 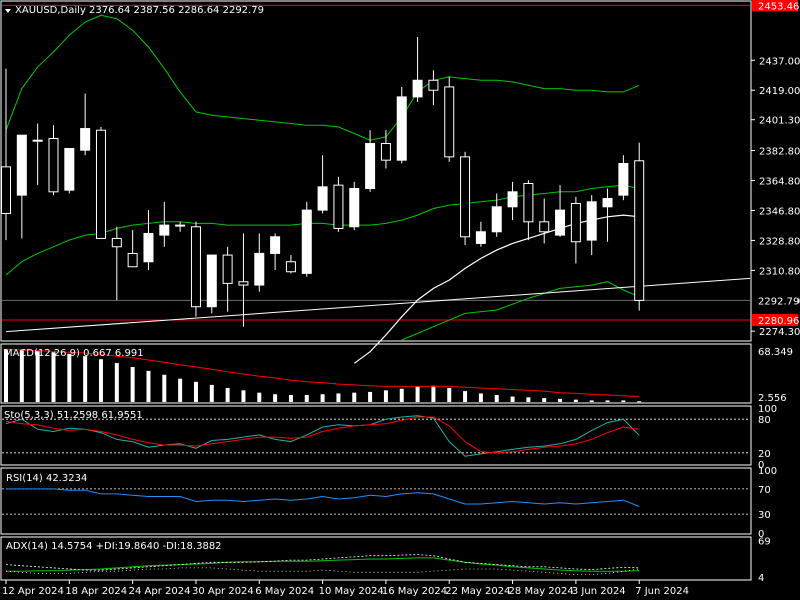 I want to click on time-tick-label: 16 May 2024, so click(x=414, y=591).